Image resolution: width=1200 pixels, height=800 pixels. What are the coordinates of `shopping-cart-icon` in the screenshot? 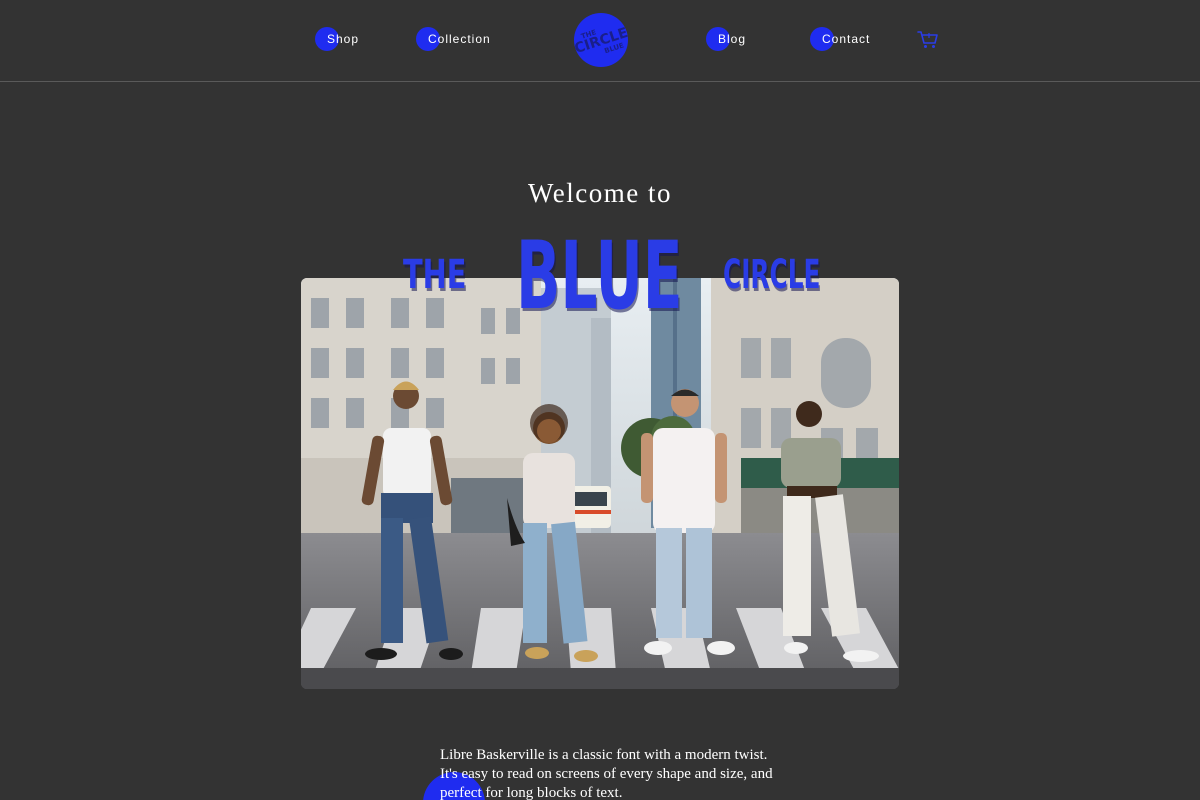 It's located at (928, 40).